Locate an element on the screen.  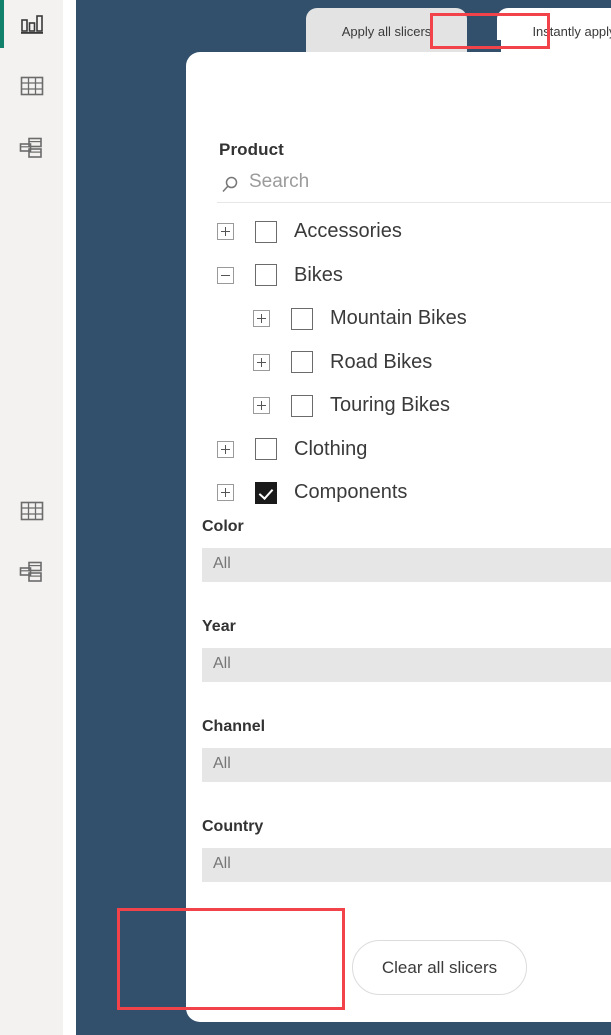
tab-instantly-apply: Instantly apply is located at coordinates (554, 31).